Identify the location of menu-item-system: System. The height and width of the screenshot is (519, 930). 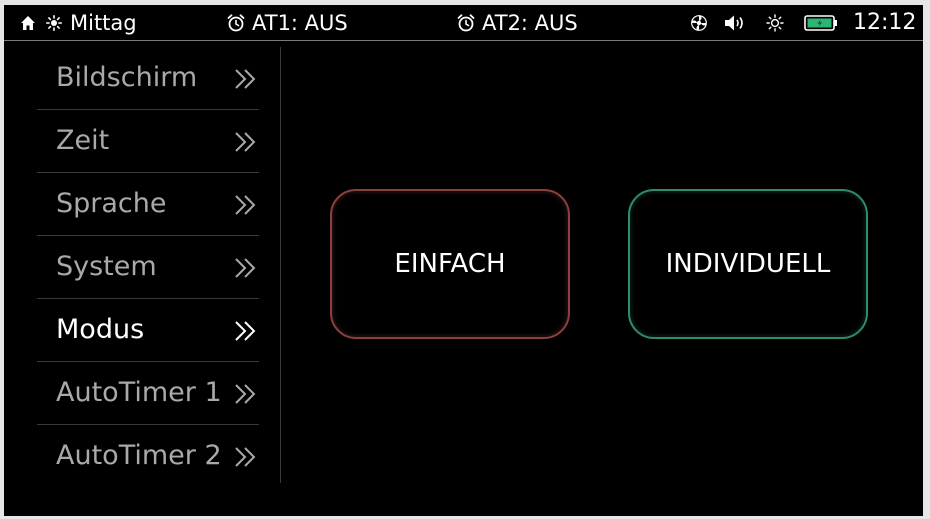
(148, 267).